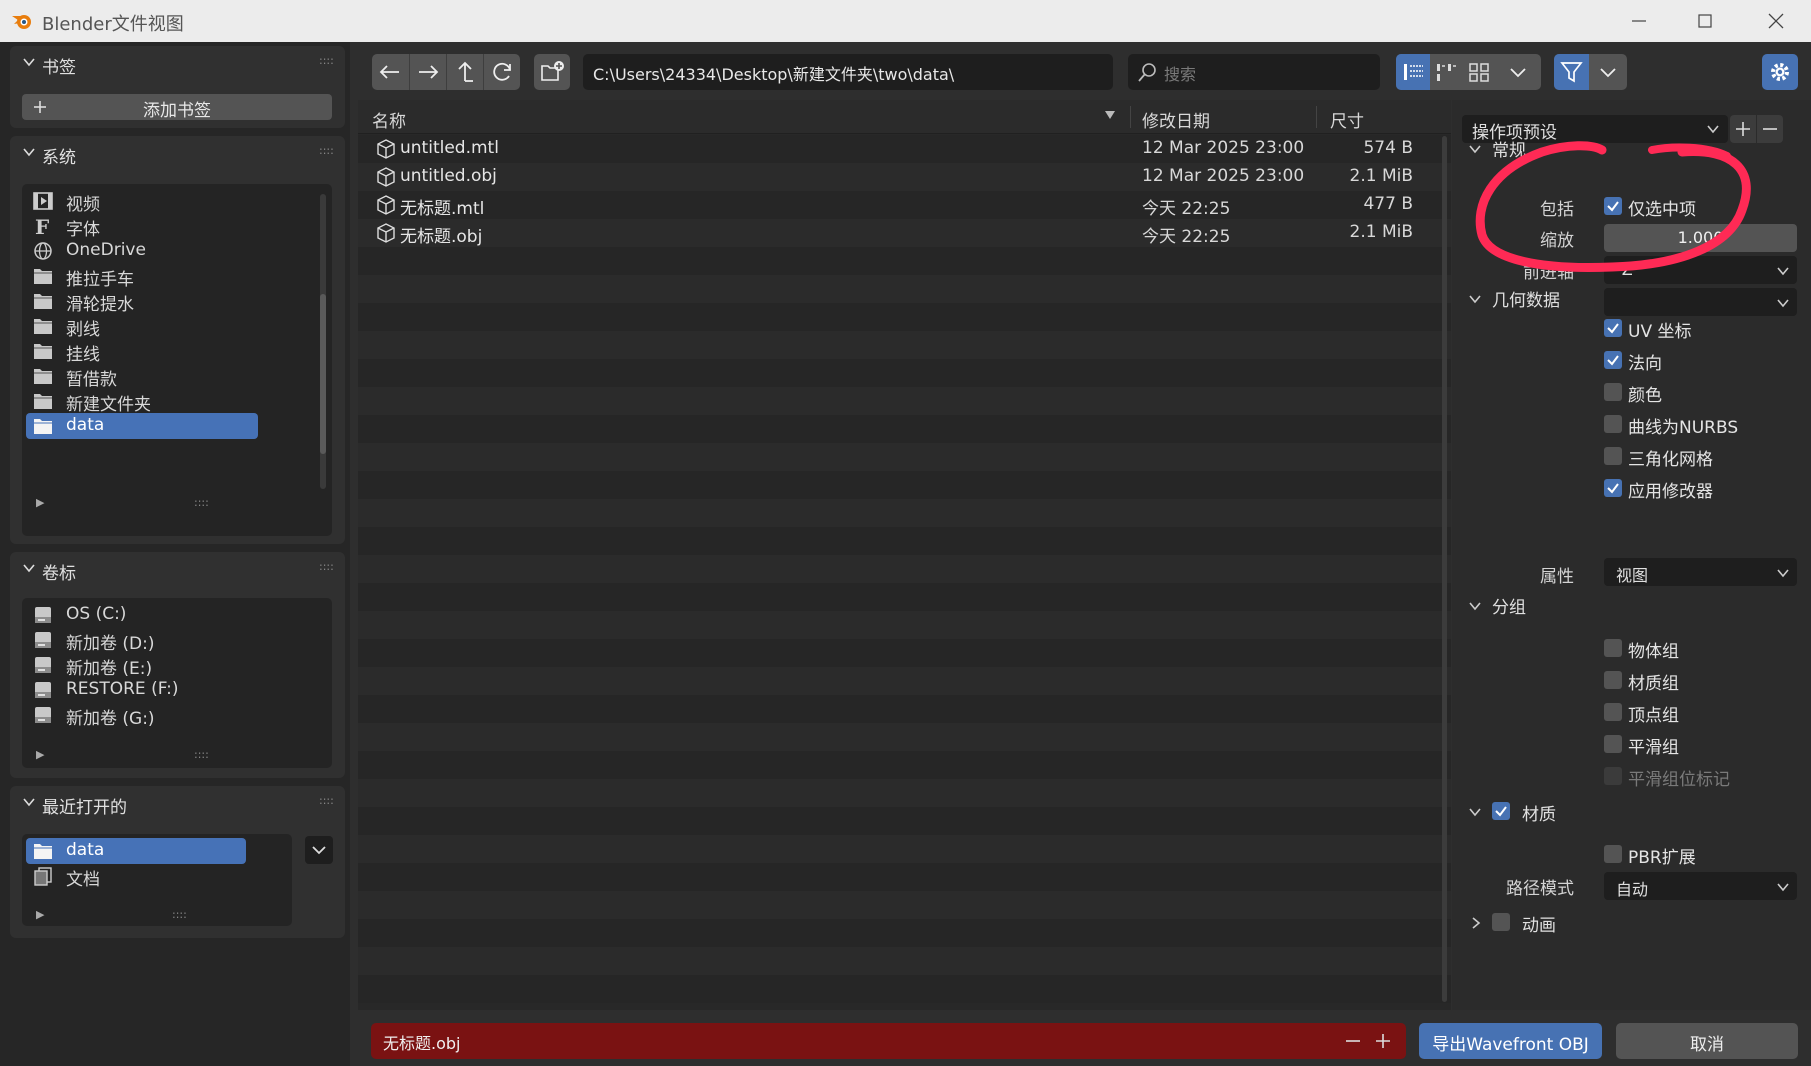 Image resolution: width=1811 pixels, height=1066 pixels. What do you see at coordinates (142, 326) in the screenshot?
I see `sidebar-item: 剥线` at bounding box center [142, 326].